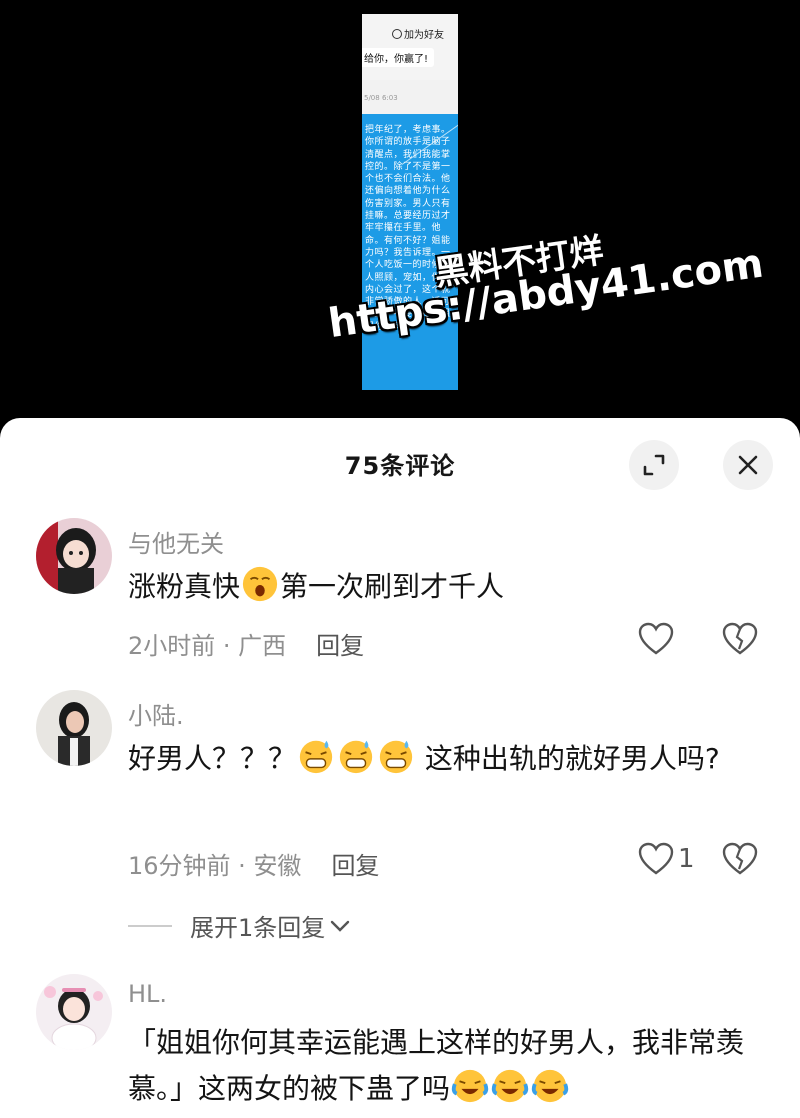 This screenshot has width=800, height=1118. What do you see at coordinates (398, 57) in the screenshot?
I see `chat-message-top: 给你，你赢了!` at bounding box center [398, 57].